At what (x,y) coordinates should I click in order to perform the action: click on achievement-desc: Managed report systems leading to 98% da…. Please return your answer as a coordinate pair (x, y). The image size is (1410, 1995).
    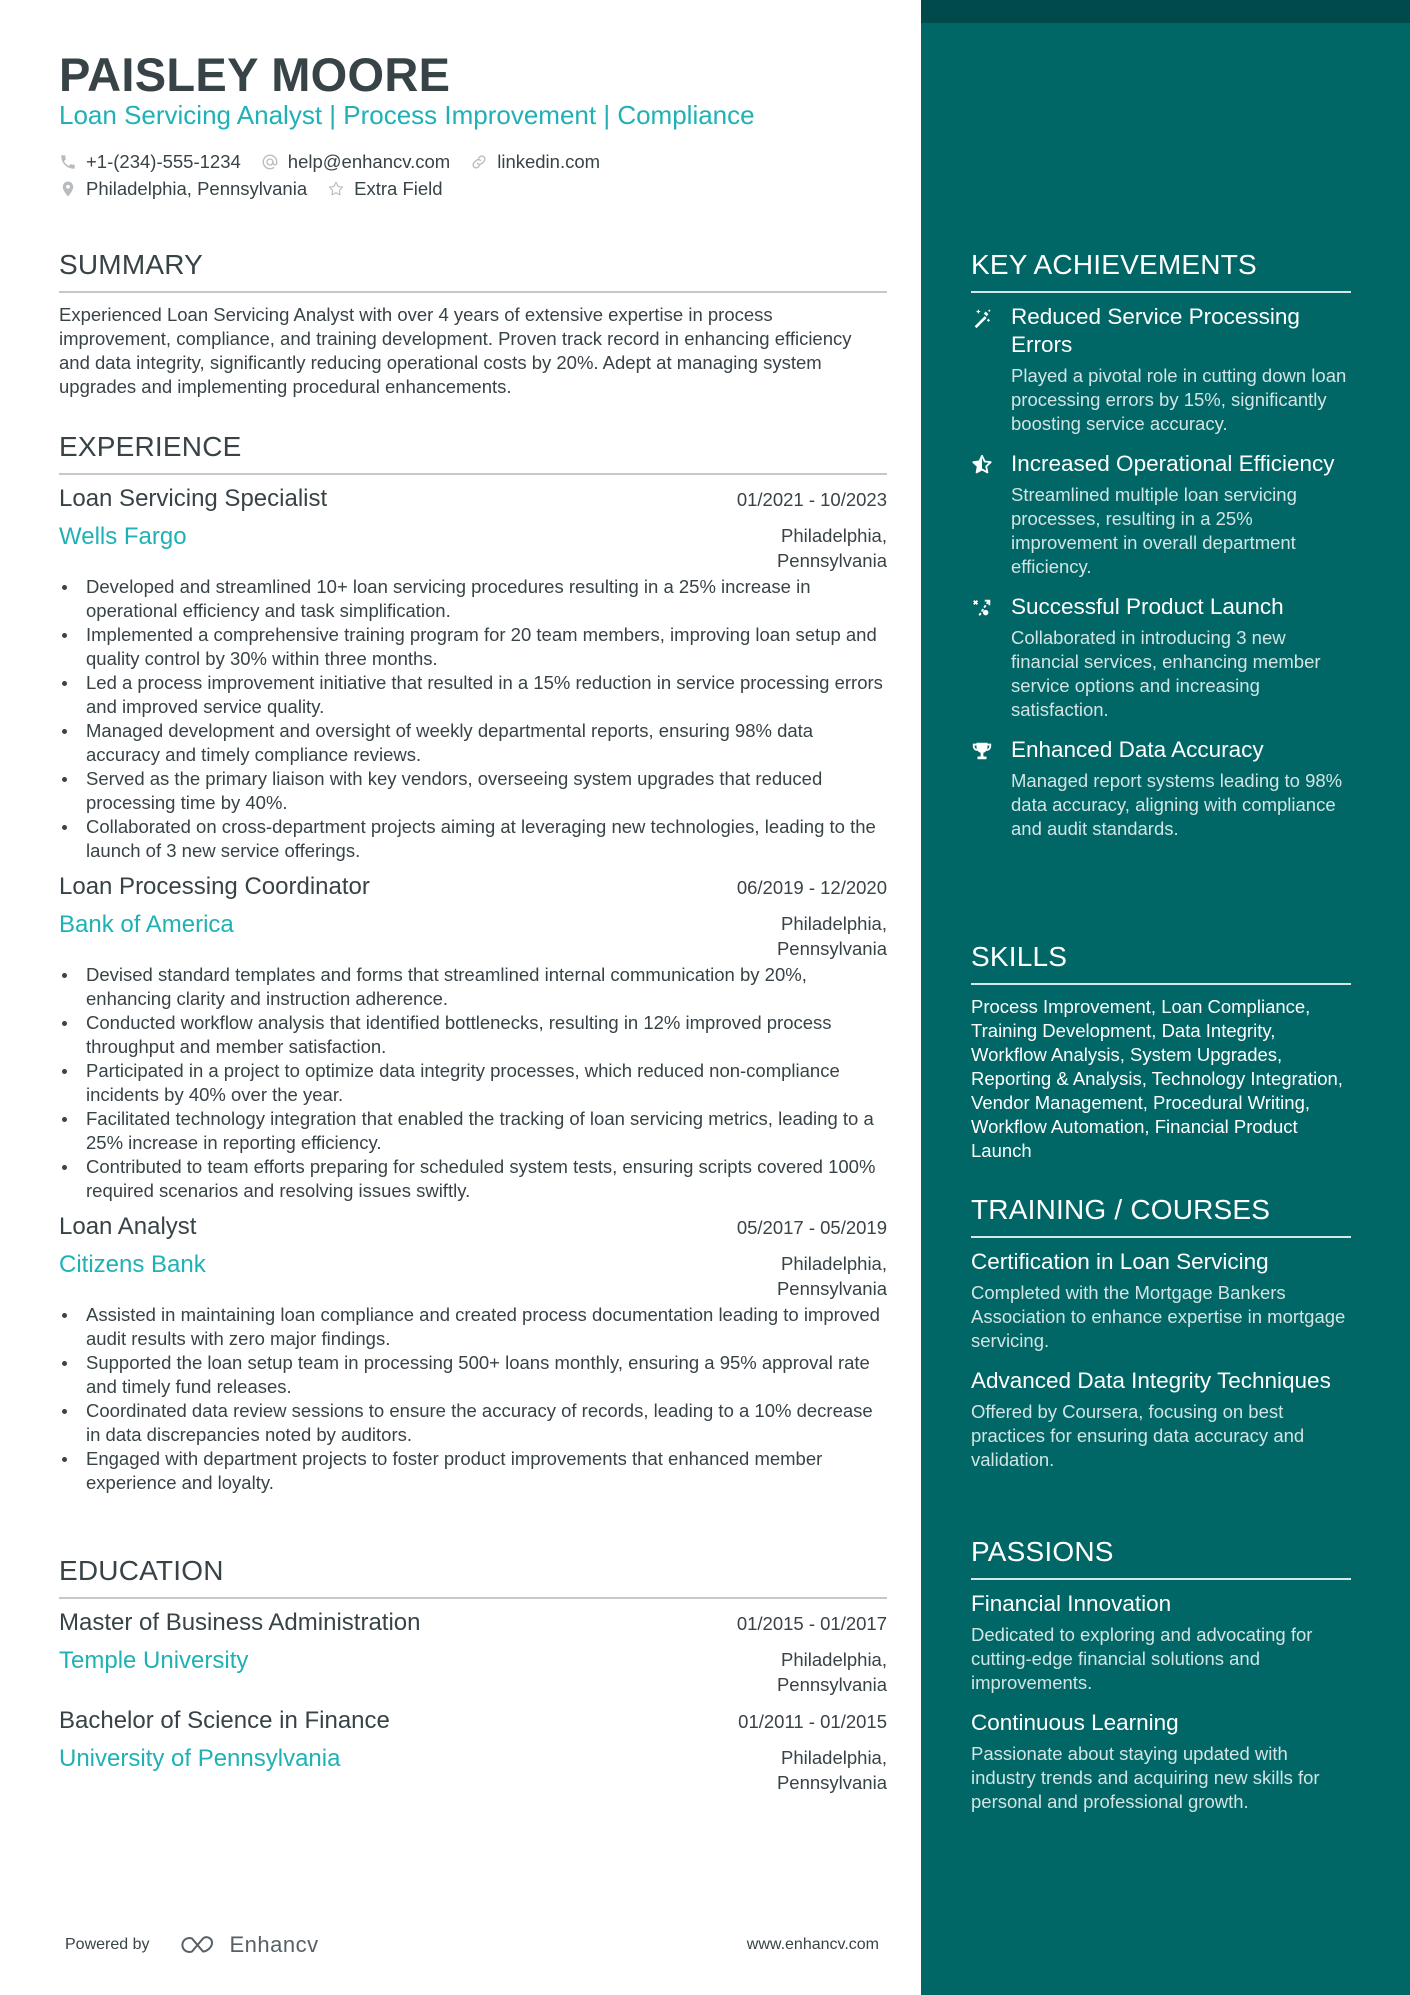
    Looking at the image, I should click on (1177, 804).